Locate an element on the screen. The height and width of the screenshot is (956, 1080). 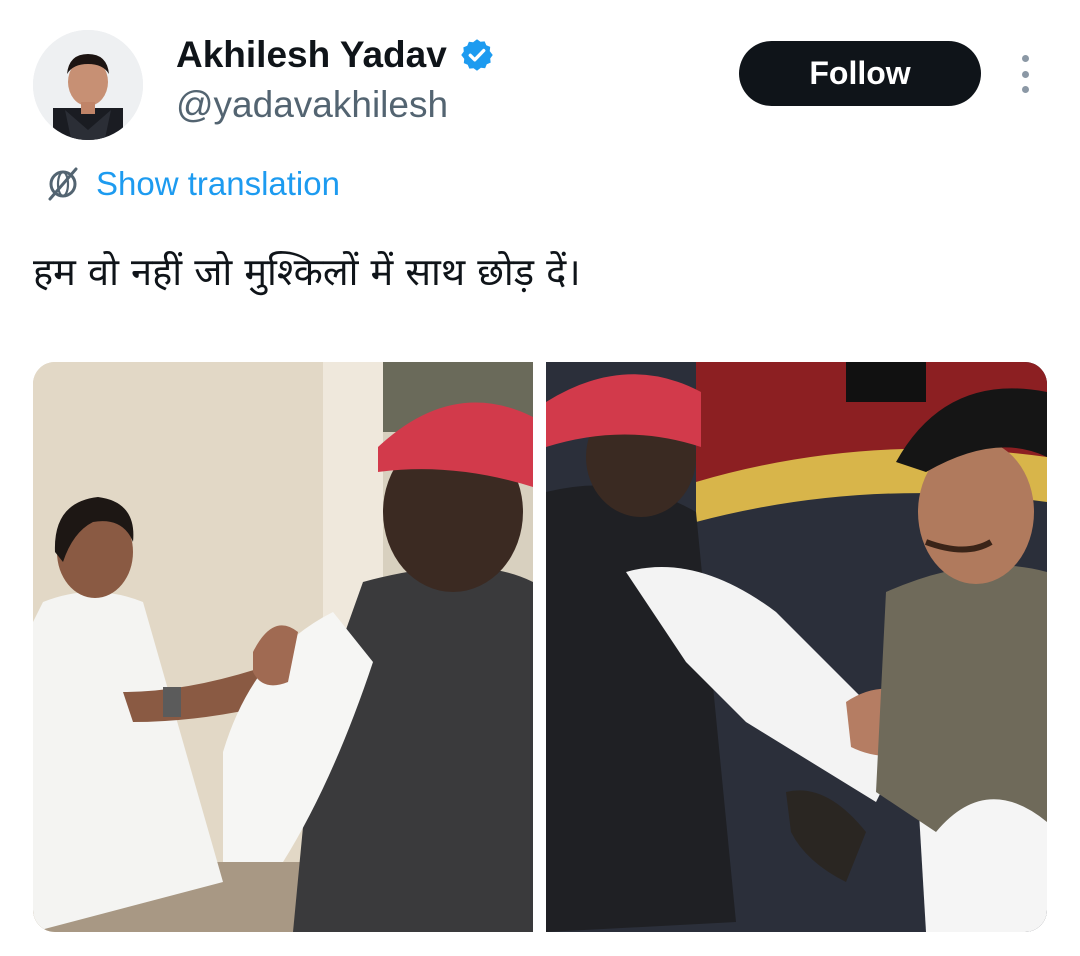
translate-globe-icon is located at coordinates (63, 184).